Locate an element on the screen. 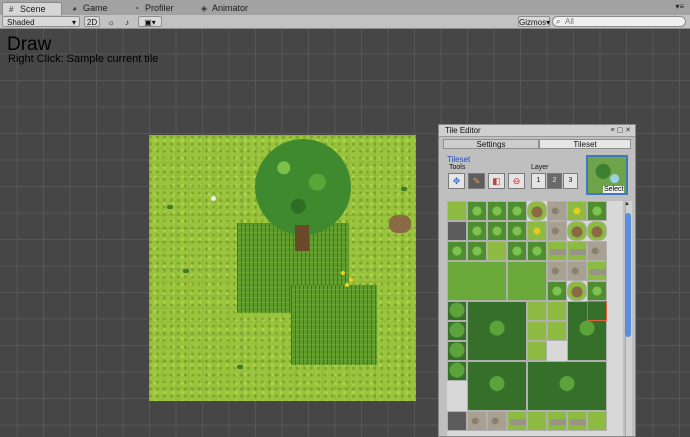 The height and width of the screenshot is (437, 690). tree-stump is located at coordinates (400, 224).